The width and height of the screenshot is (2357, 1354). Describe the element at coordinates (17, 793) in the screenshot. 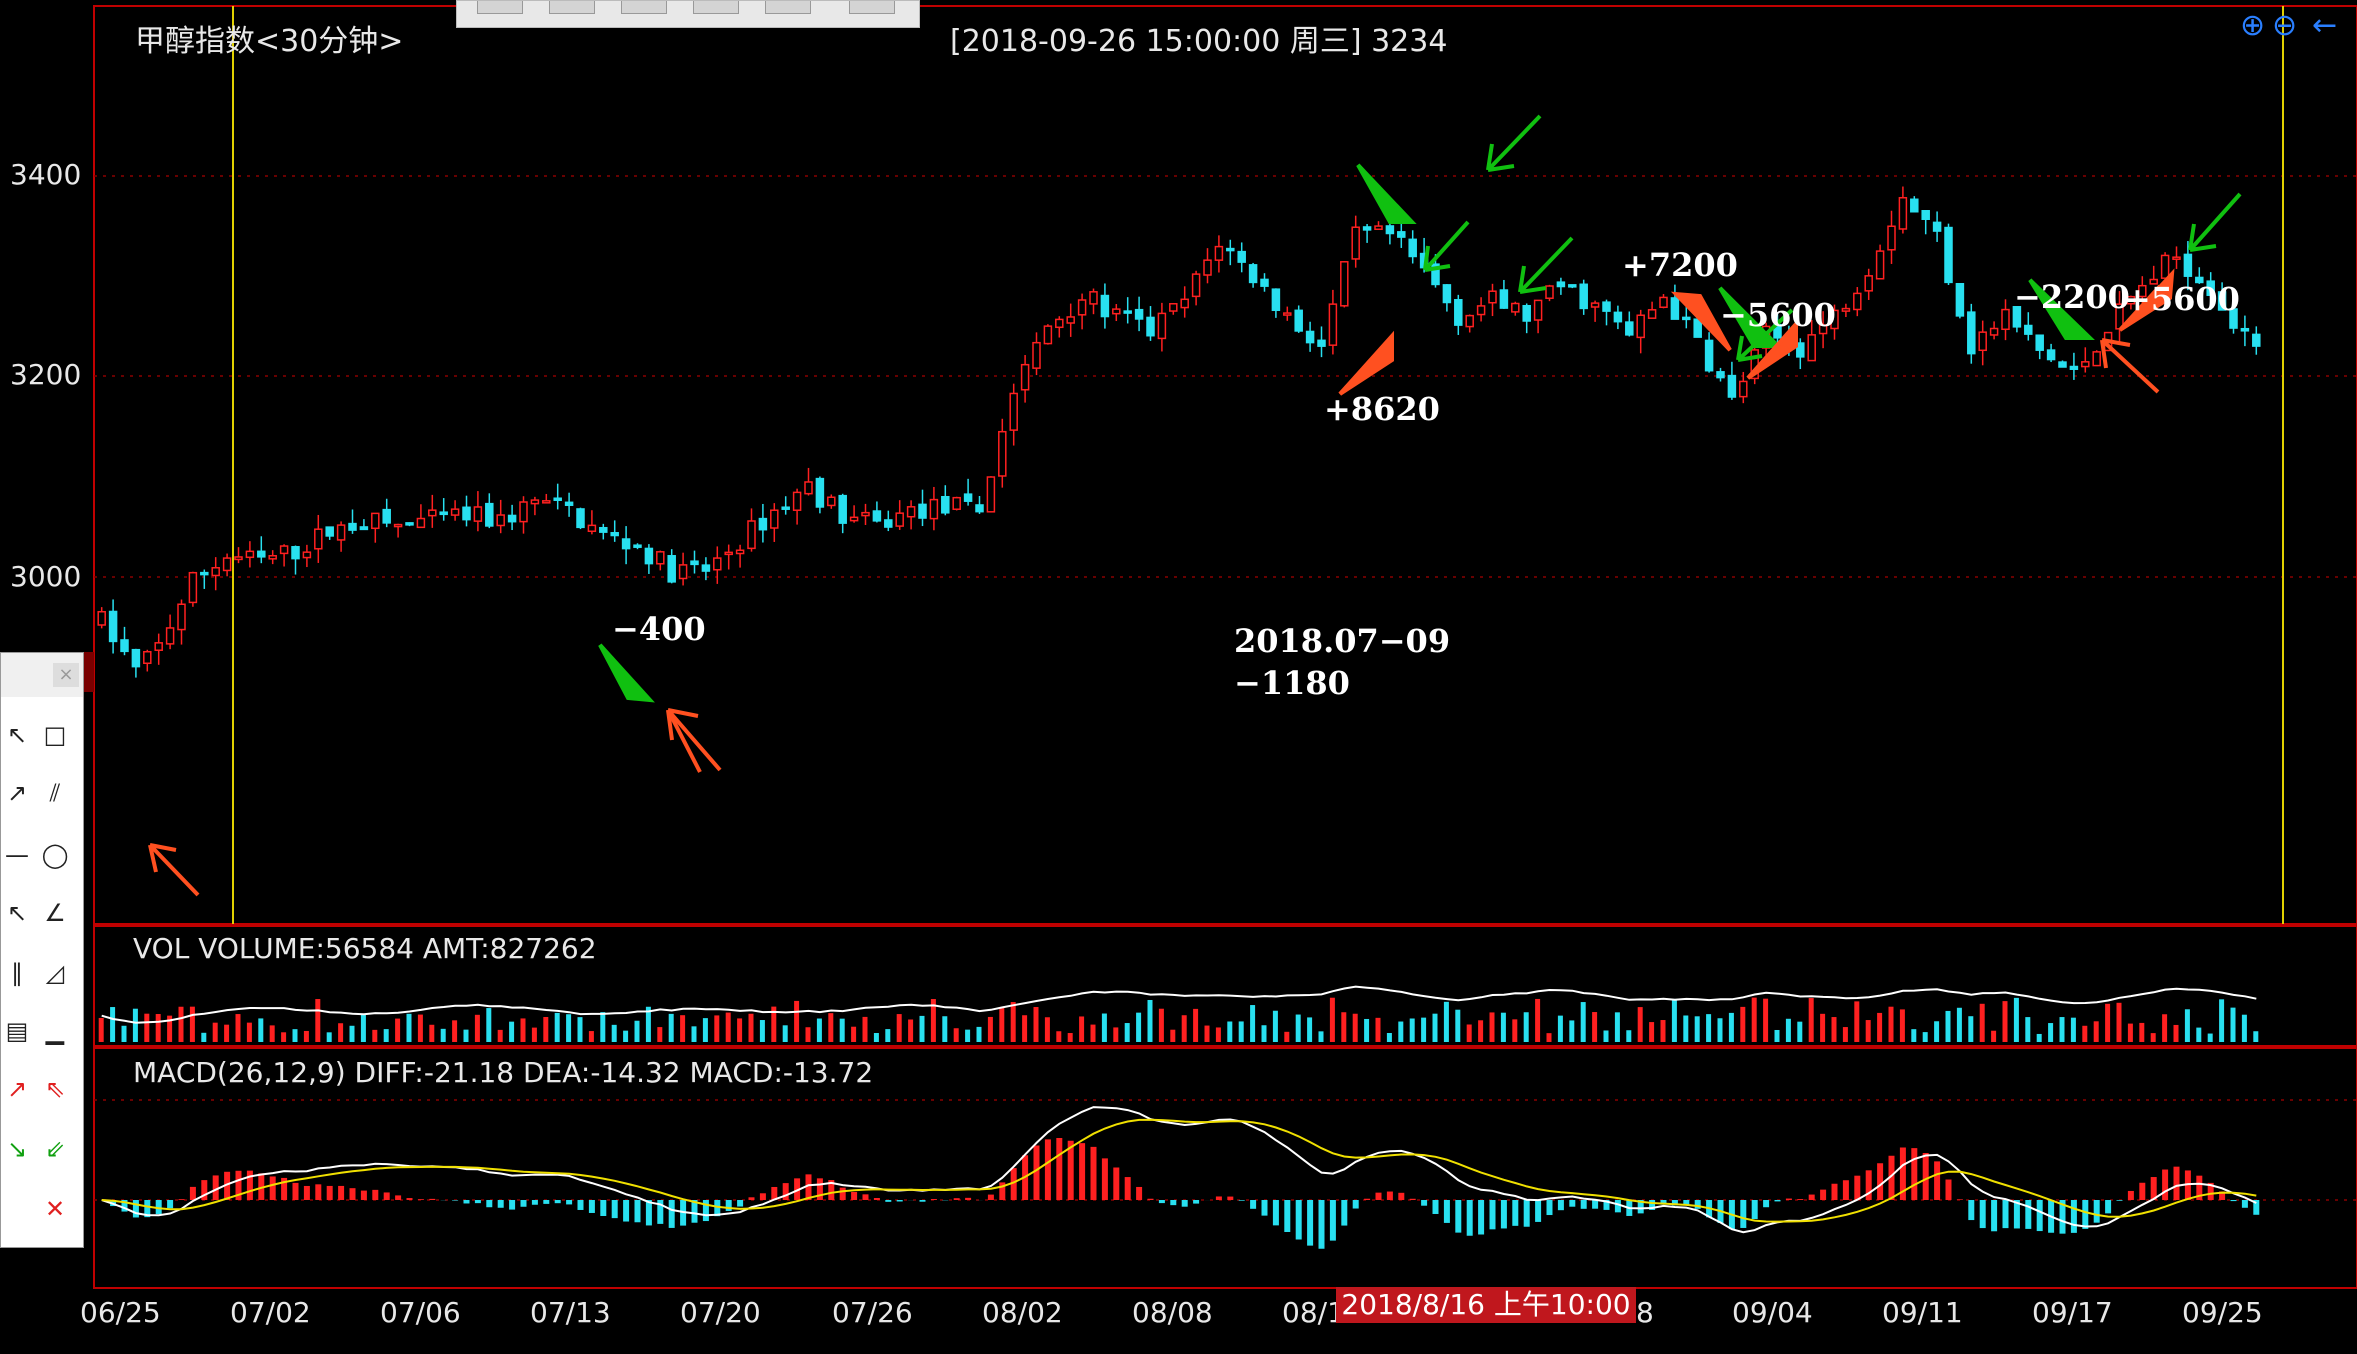

I see `line-icon: ↗` at that location.